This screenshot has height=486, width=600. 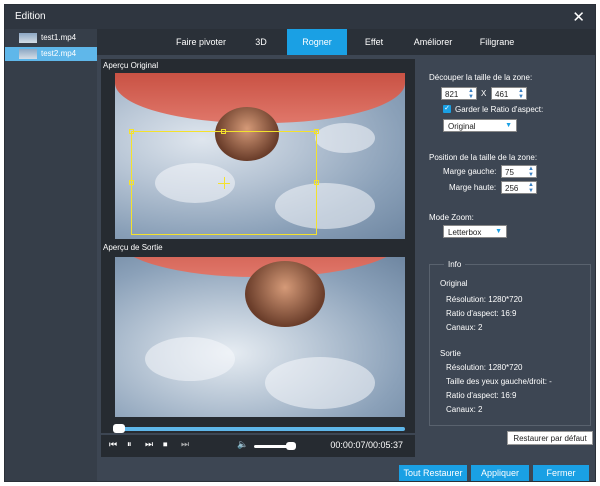 I want to click on output-eye-size: Taille des yeux gauche/droit: -, so click(x=499, y=381).